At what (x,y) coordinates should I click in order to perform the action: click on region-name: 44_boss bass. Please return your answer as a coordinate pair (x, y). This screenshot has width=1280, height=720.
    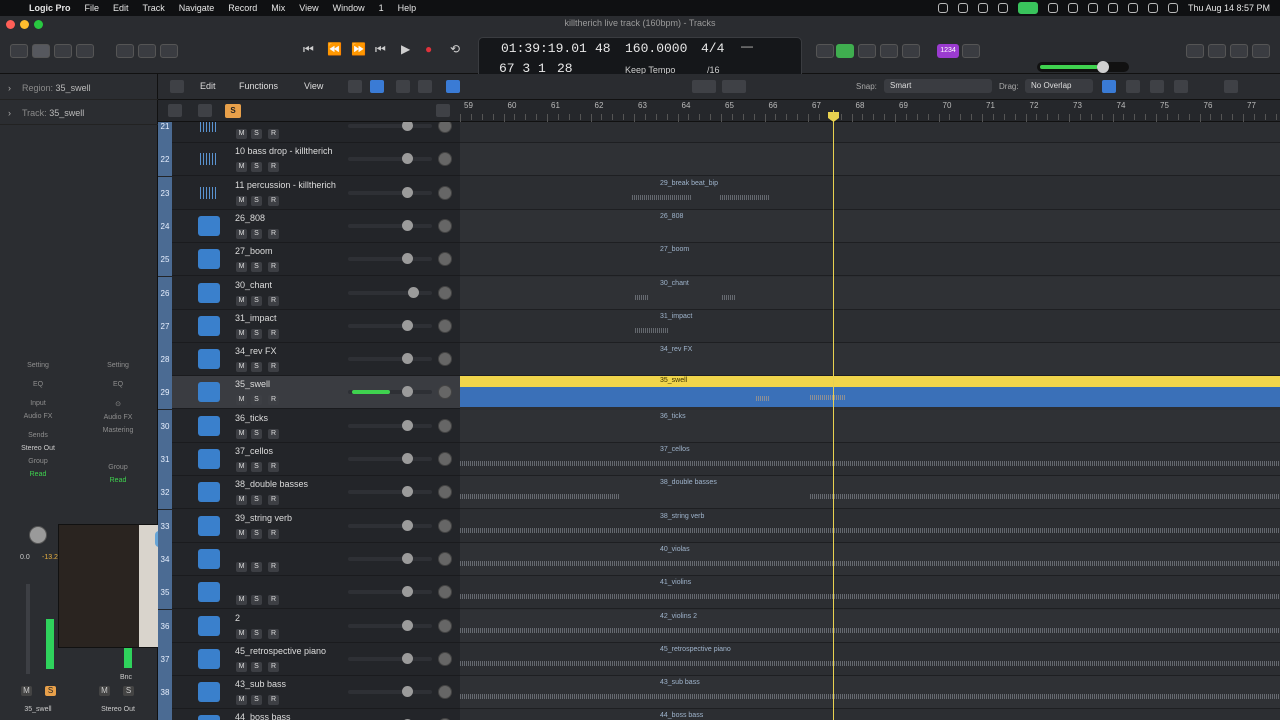
    Looking at the image, I should click on (681, 715).